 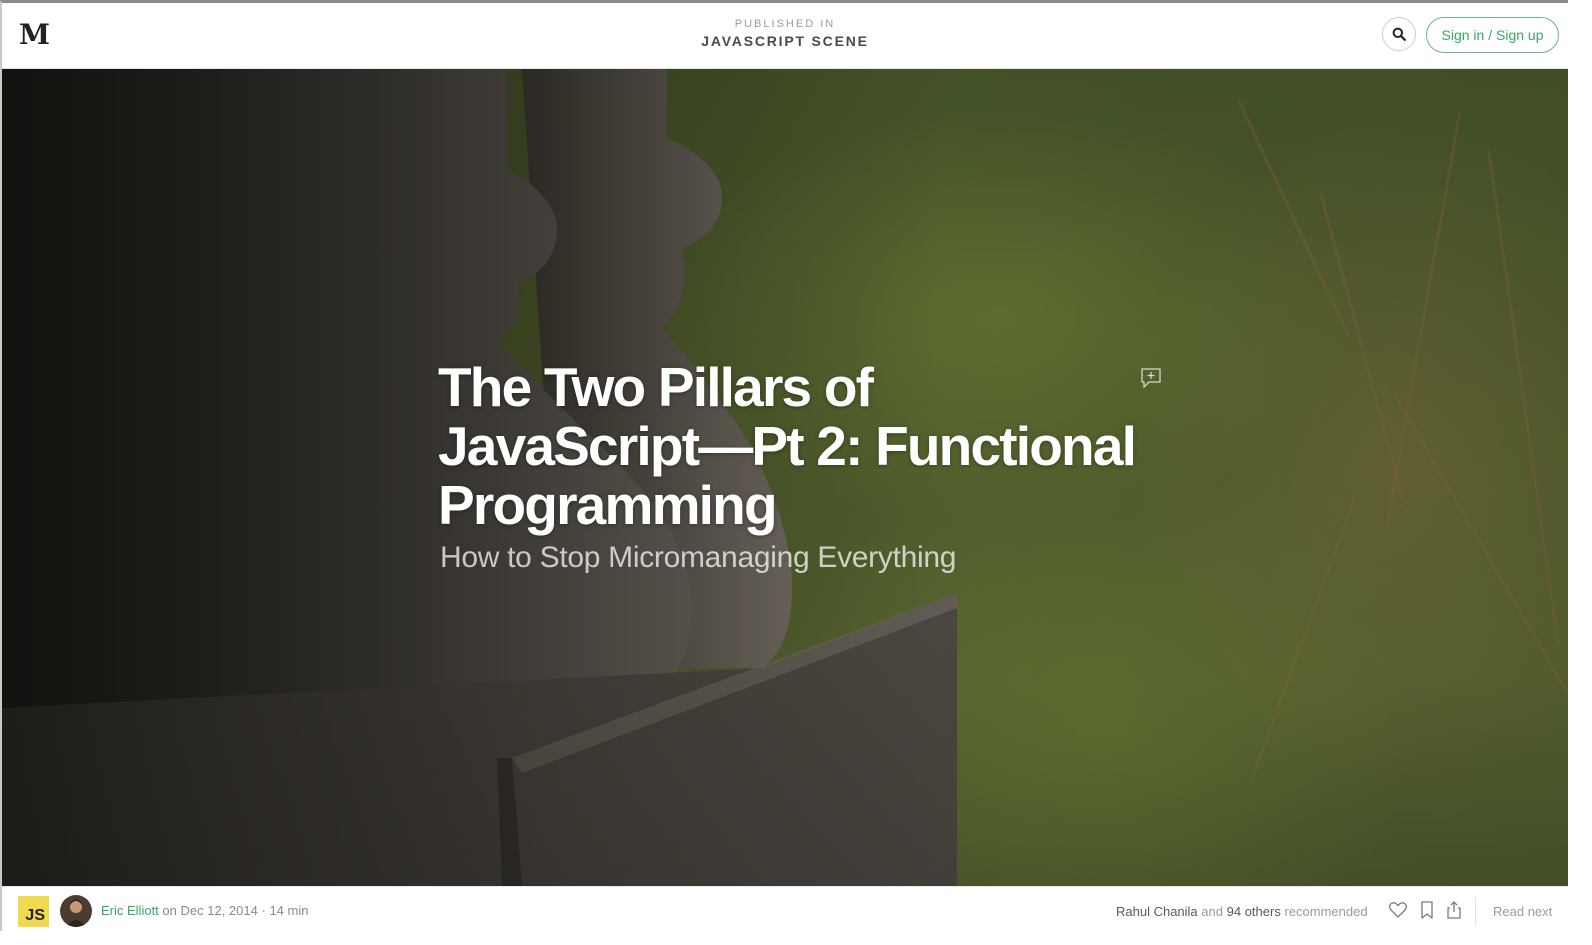 What do you see at coordinates (1398, 910) in the screenshot?
I see `heart-icon` at bounding box center [1398, 910].